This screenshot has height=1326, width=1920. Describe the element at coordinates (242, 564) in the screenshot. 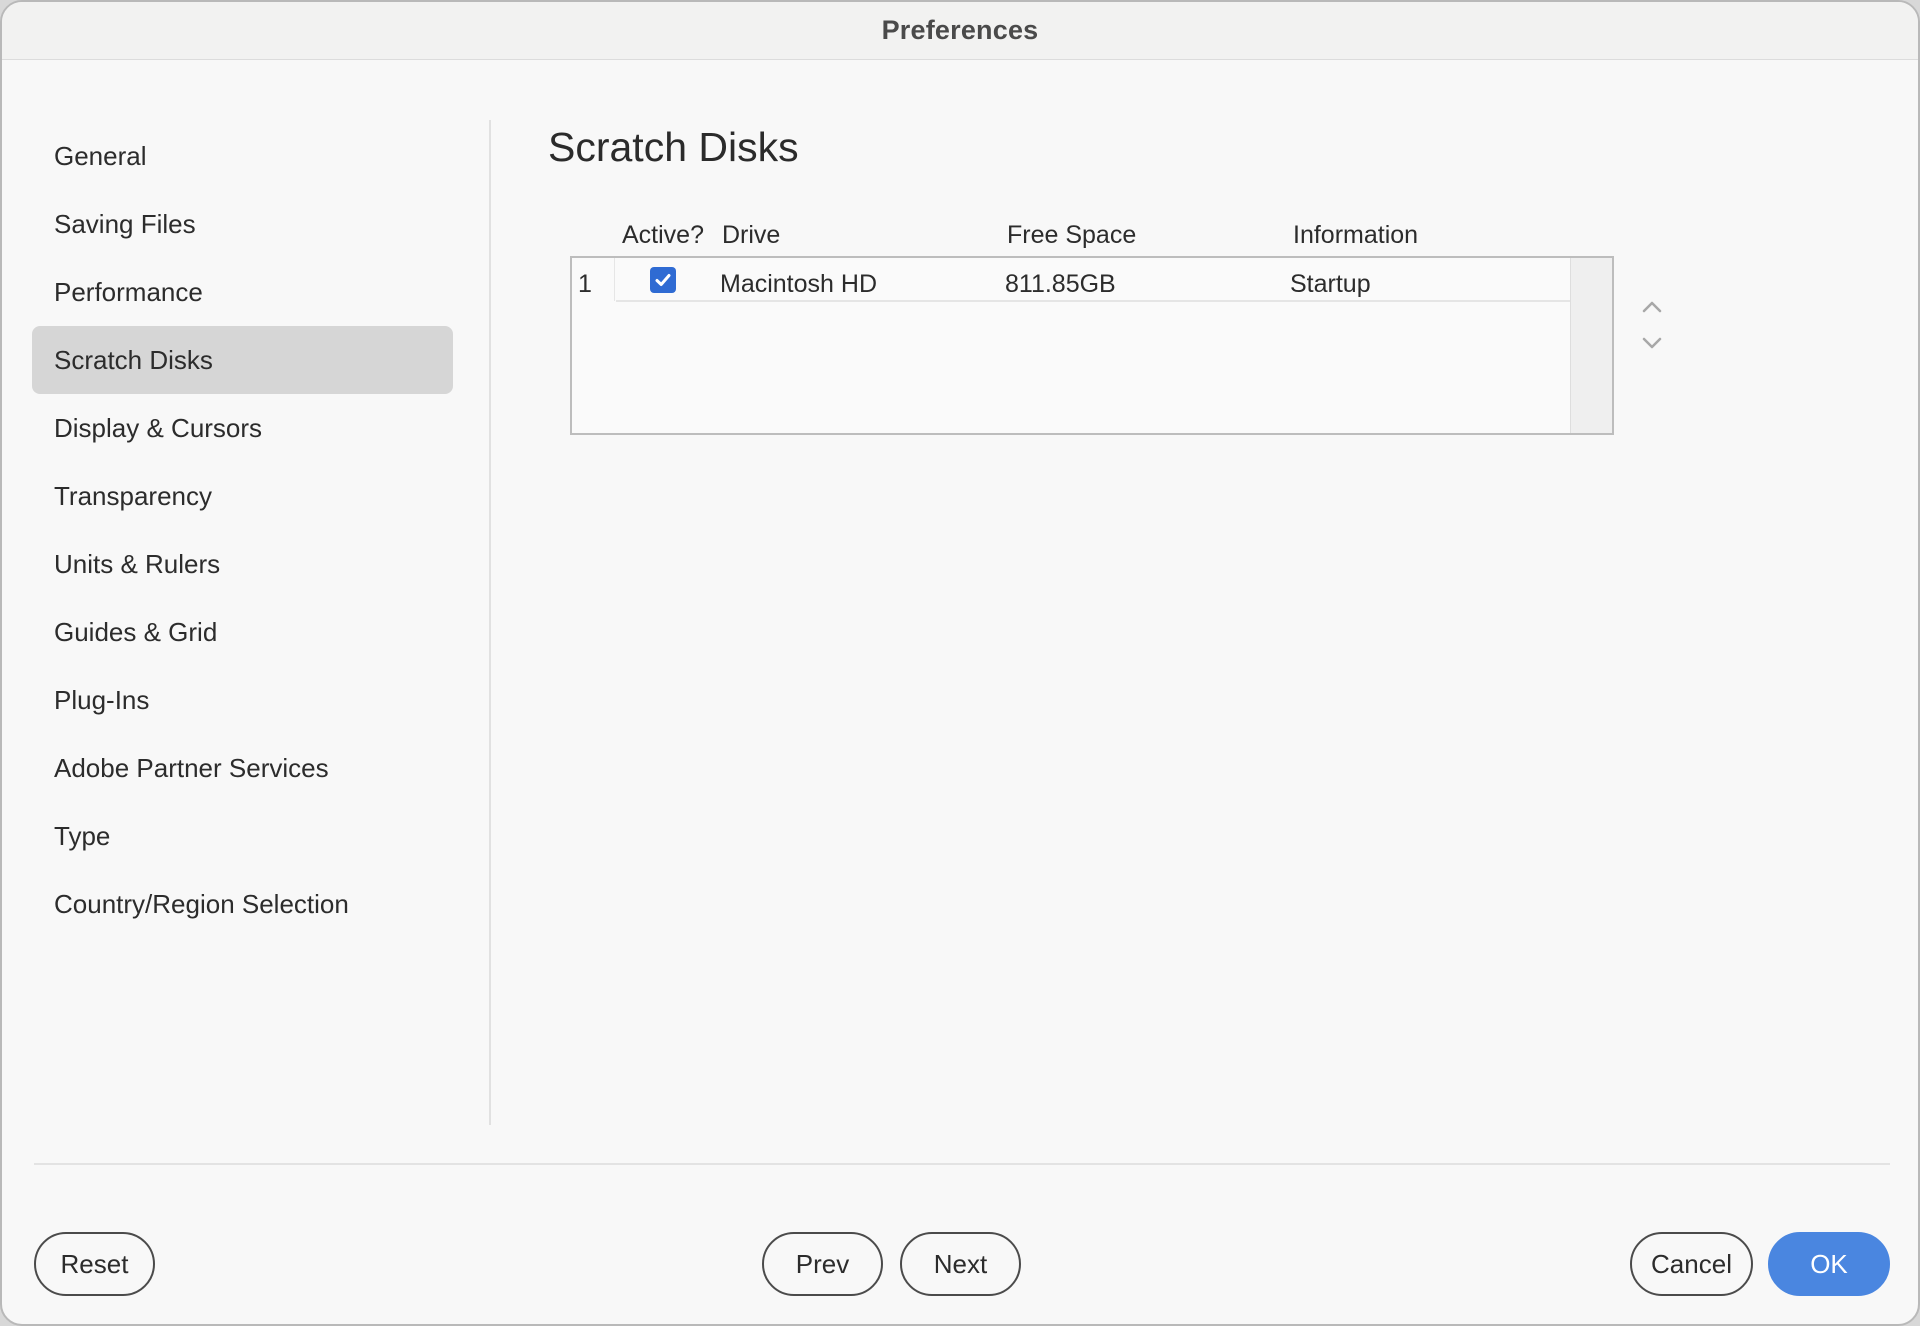

I see `sidebar-item-units-rulers: Units & Rulers` at that location.